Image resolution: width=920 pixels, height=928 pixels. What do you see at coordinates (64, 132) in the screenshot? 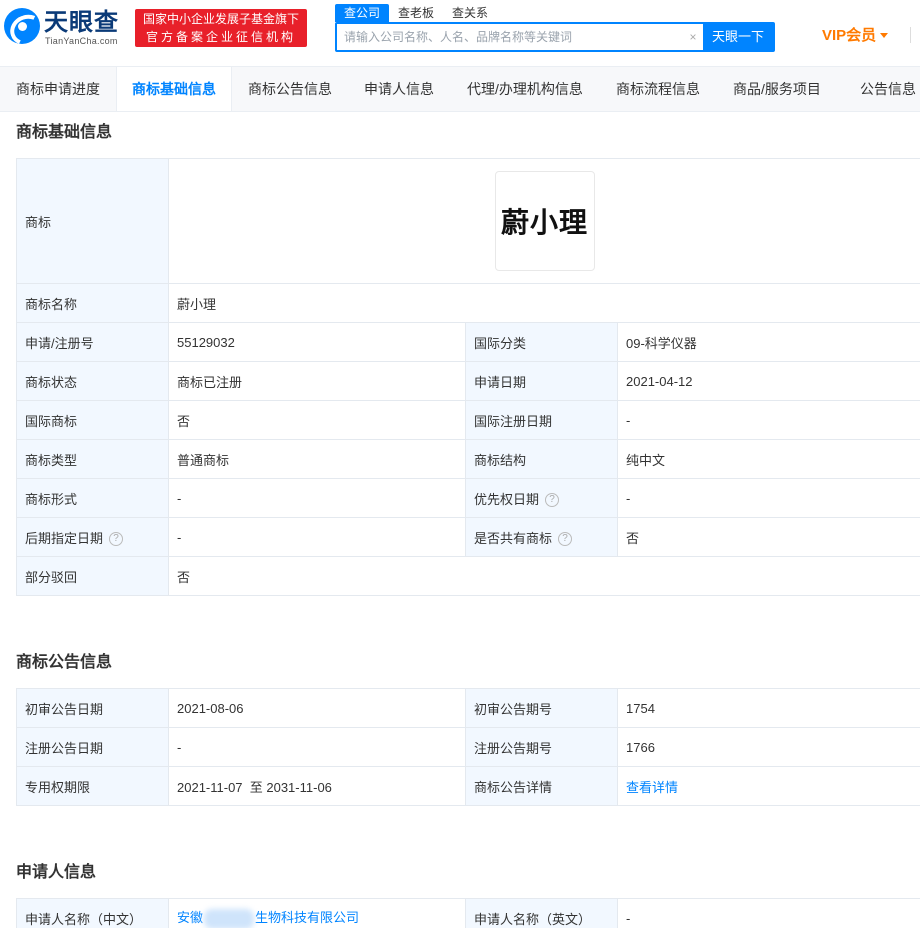
I see `basic-info-title: 商标基础信息` at bounding box center [64, 132].